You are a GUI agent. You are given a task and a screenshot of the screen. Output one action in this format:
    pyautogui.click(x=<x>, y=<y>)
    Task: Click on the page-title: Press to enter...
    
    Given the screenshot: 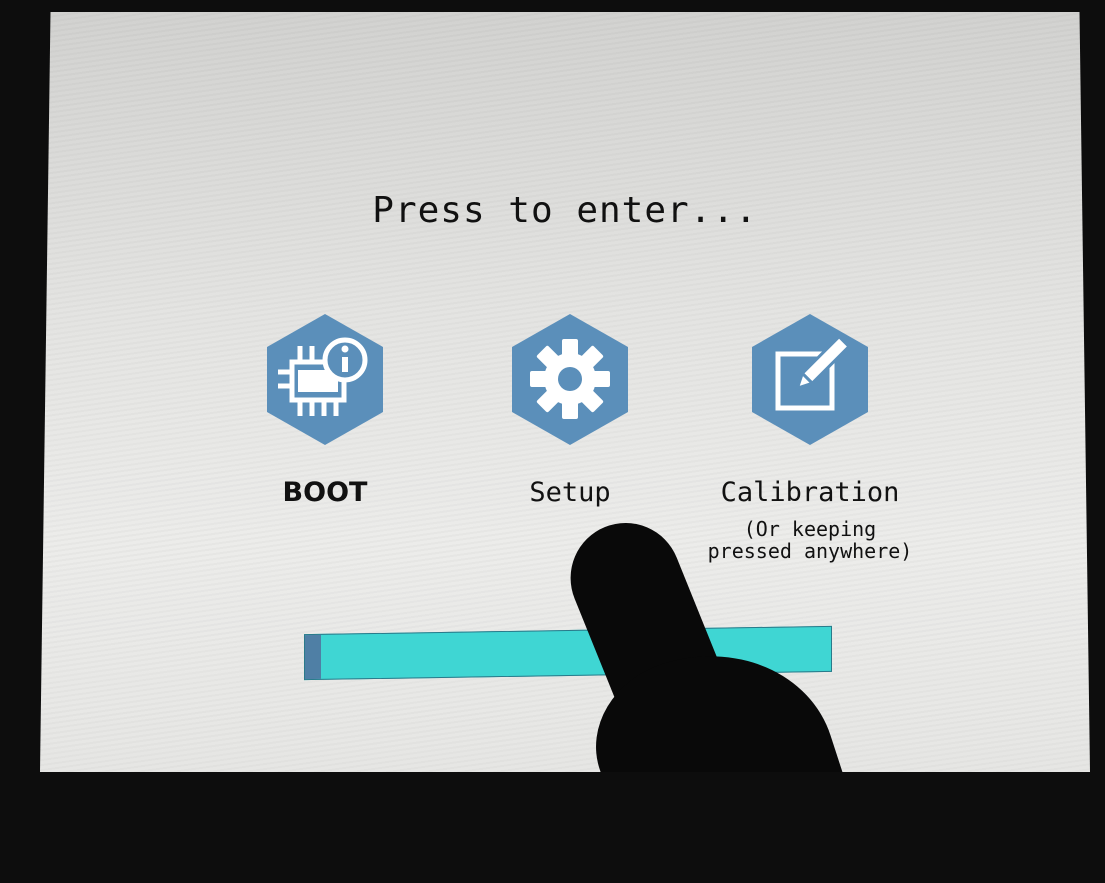 What is the action you would take?
    pyautogui.click(x=565, y=210)
    